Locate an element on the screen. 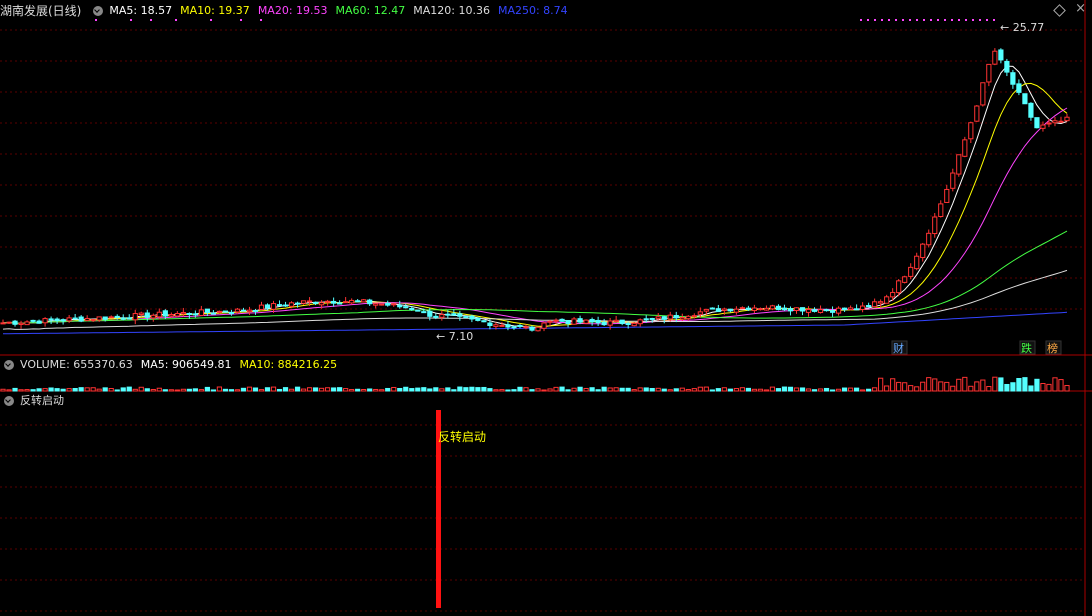 This screenshot has width=1092, height=616. marker-label: 榜 is located at coordinates (1052, 348).